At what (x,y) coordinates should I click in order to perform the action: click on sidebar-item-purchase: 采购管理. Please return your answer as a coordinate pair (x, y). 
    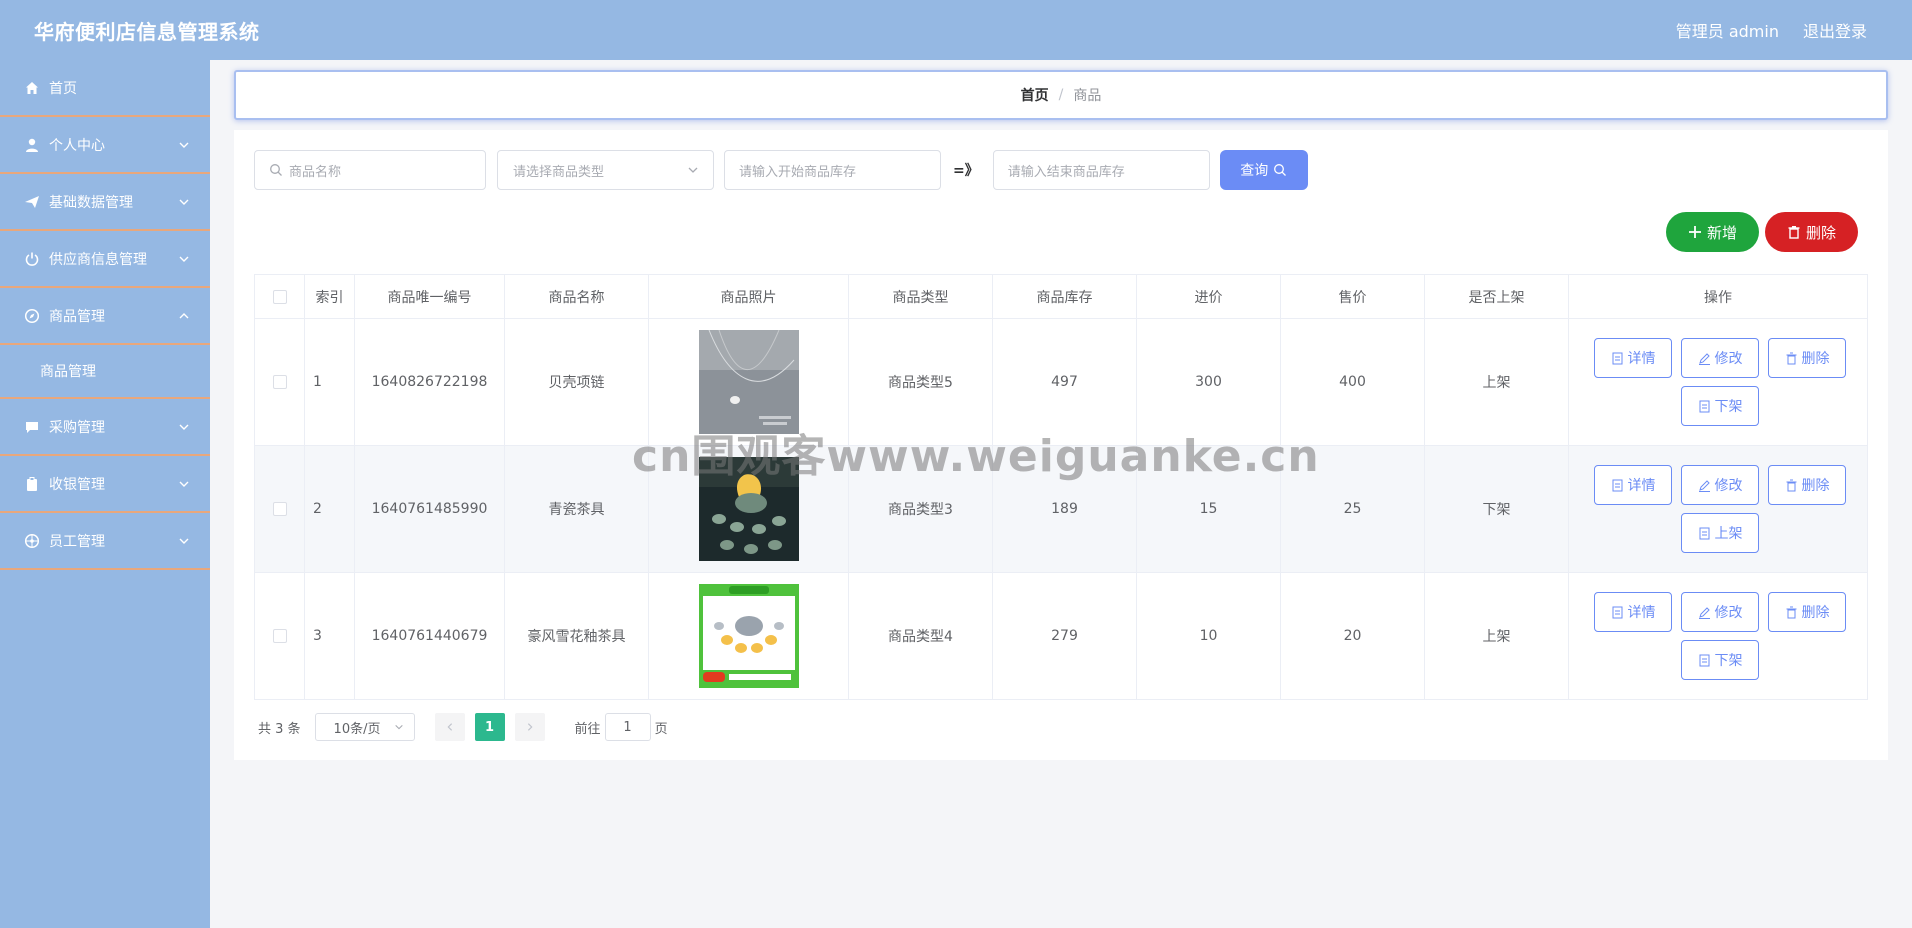
    Looking at the image, I should click on (105, 427).